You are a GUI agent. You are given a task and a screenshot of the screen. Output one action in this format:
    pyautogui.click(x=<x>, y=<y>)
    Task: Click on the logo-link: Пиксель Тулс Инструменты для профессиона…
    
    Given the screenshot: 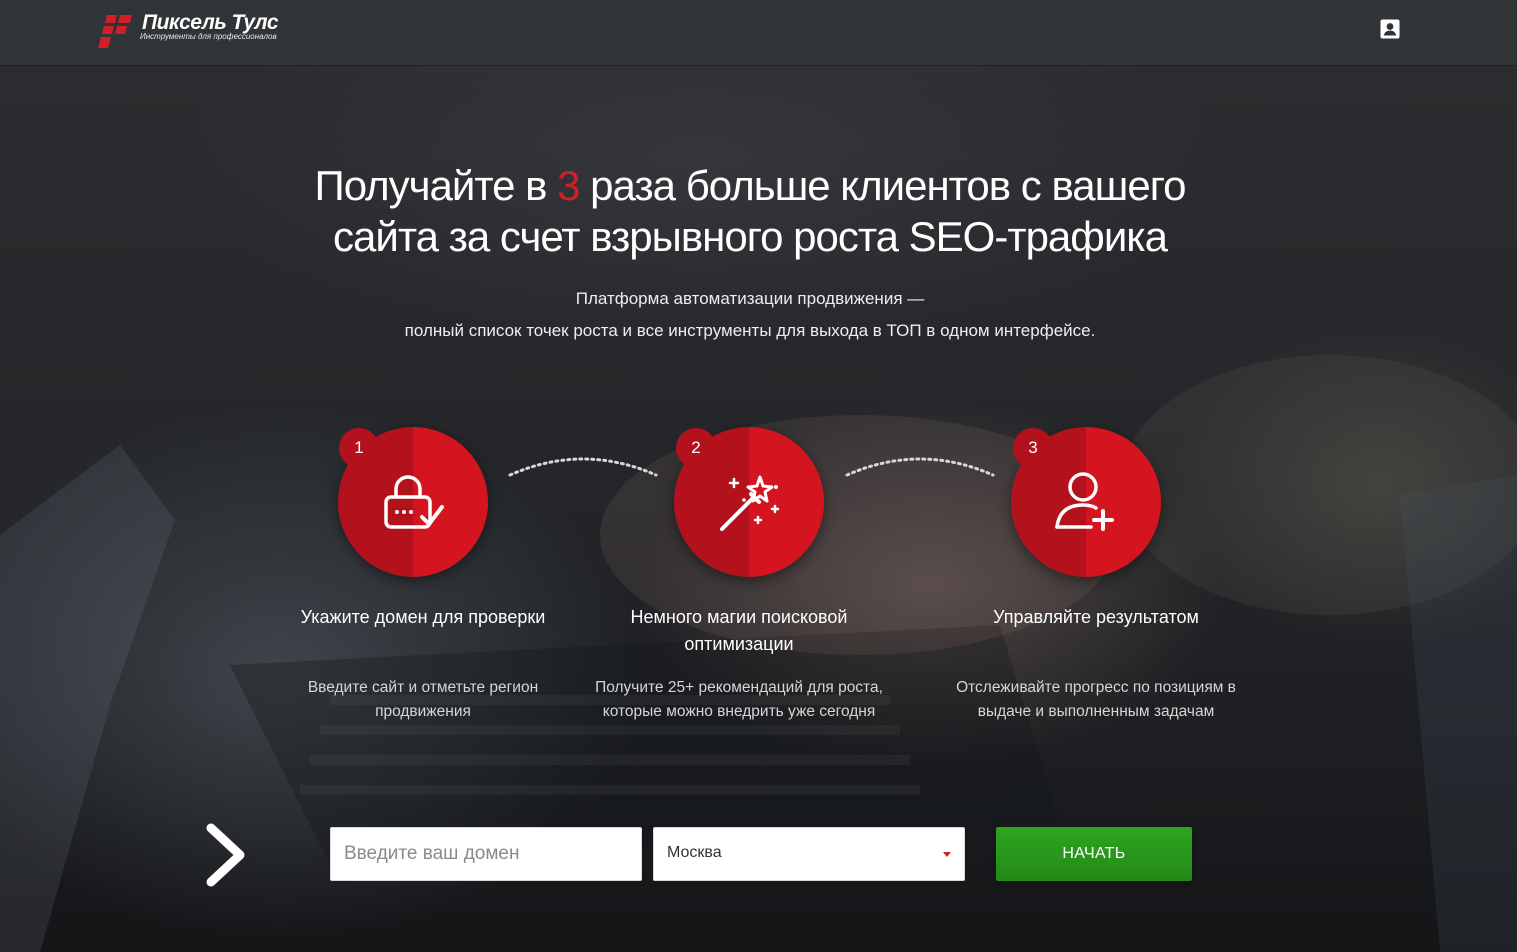 What is the action you would take?
    pyautogui.click(x=193, y=31)
    